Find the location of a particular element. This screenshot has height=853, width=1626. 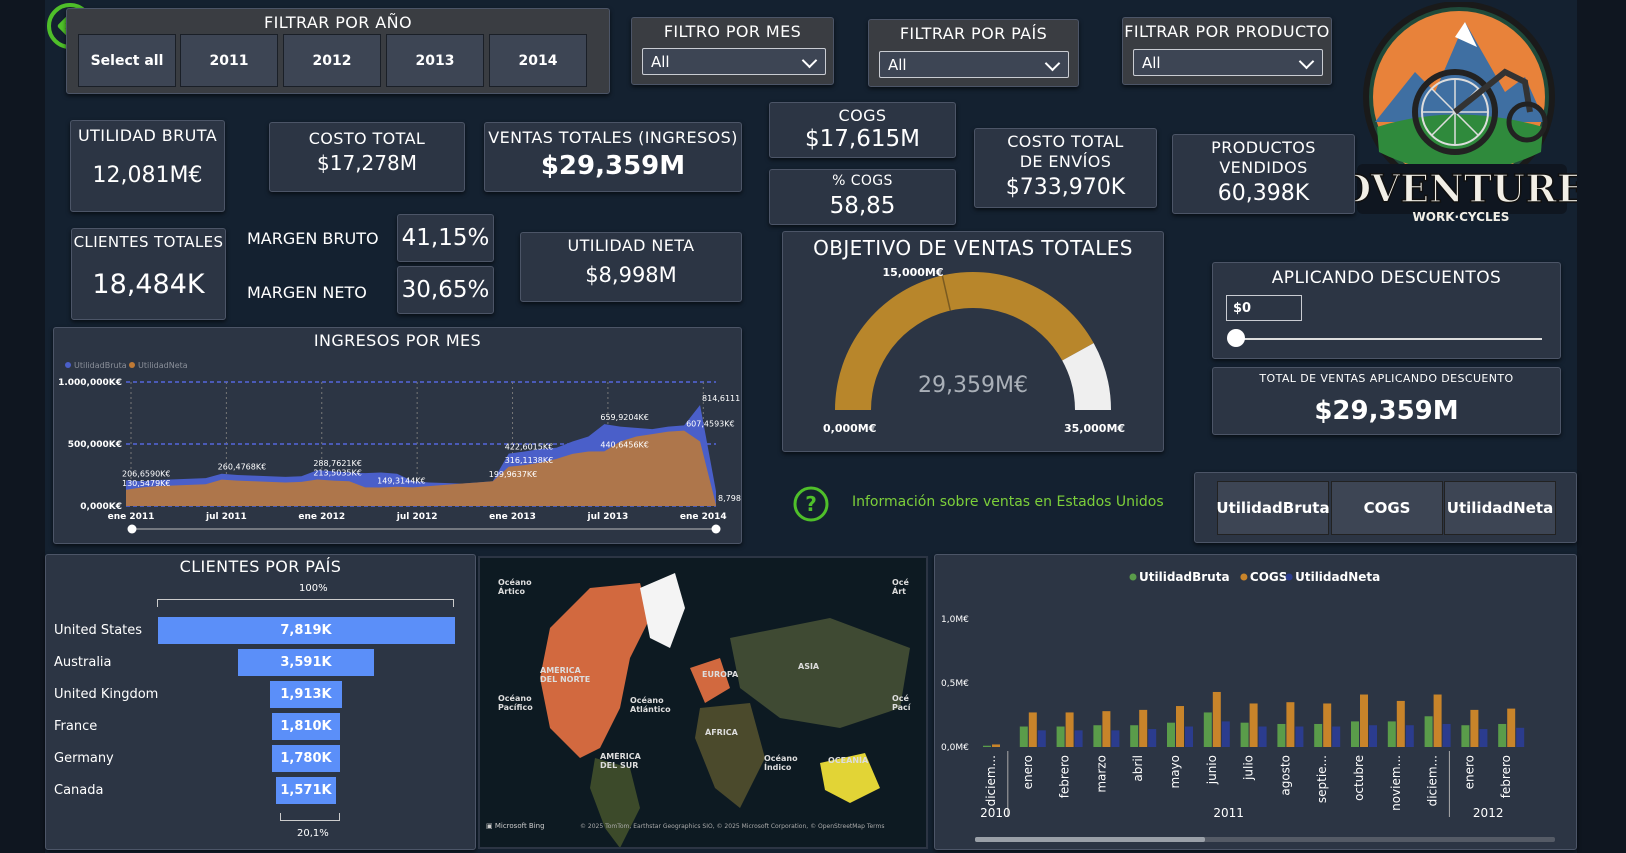

product-select: All is located at coordinates (1228, 62).